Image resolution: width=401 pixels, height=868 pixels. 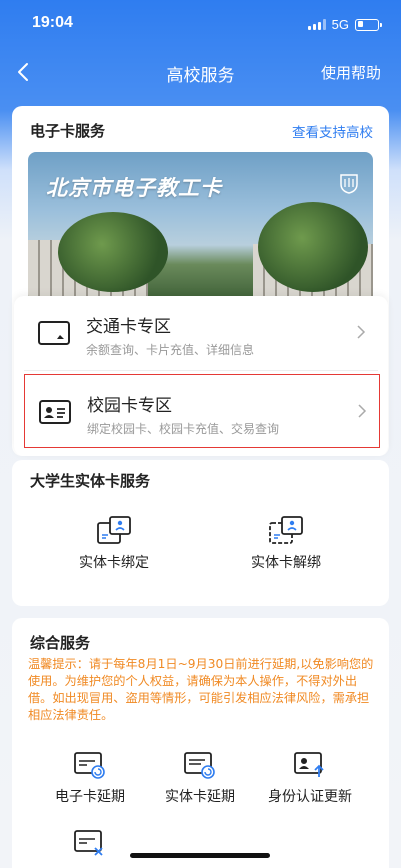 I want to click on transit-card-subtitle: 余额查询、卡片充值、详细信息, so click(x=170, y=350).